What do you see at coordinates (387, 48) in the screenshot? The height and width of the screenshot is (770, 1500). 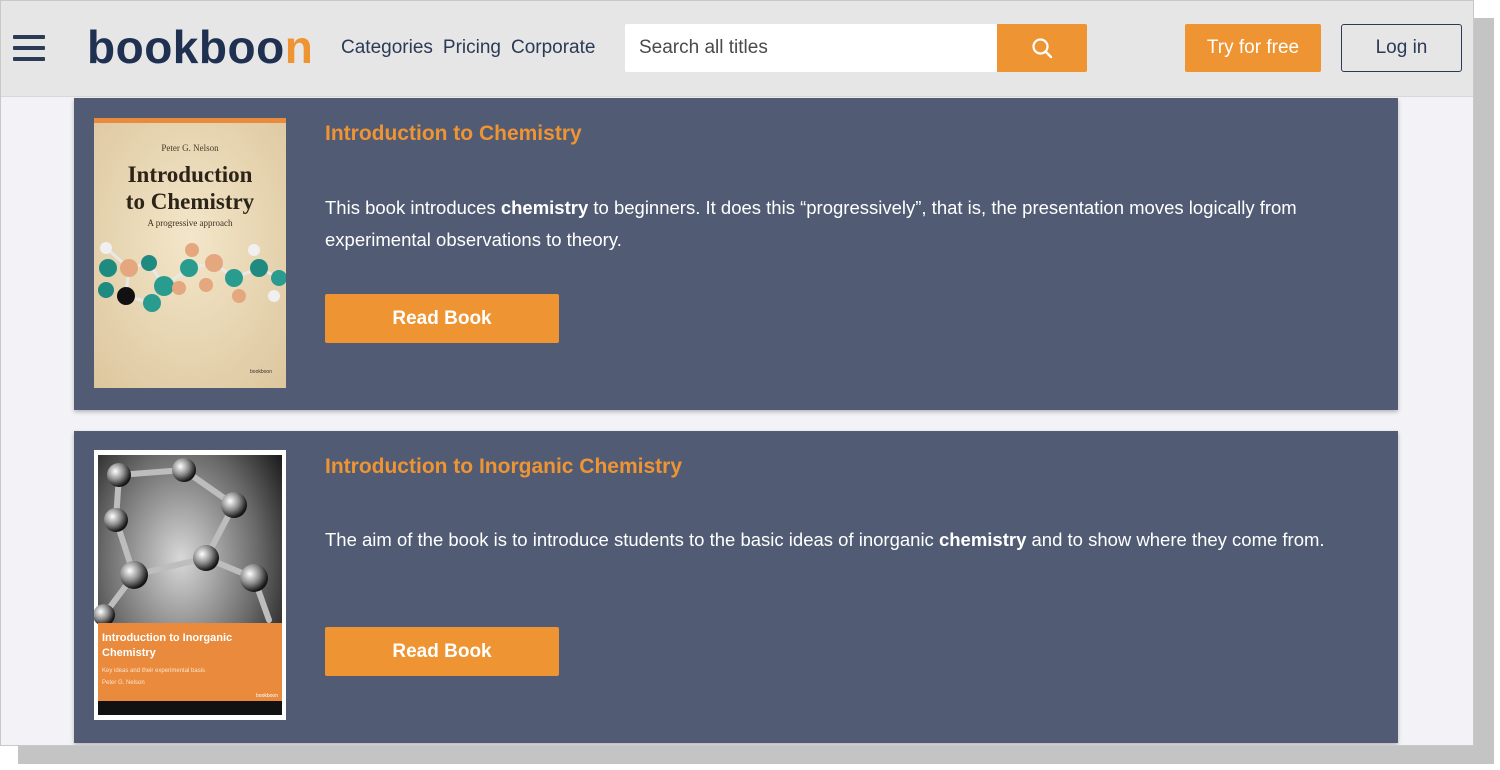 I see `nav-categories: Categories` at bounding box center [387, 48].